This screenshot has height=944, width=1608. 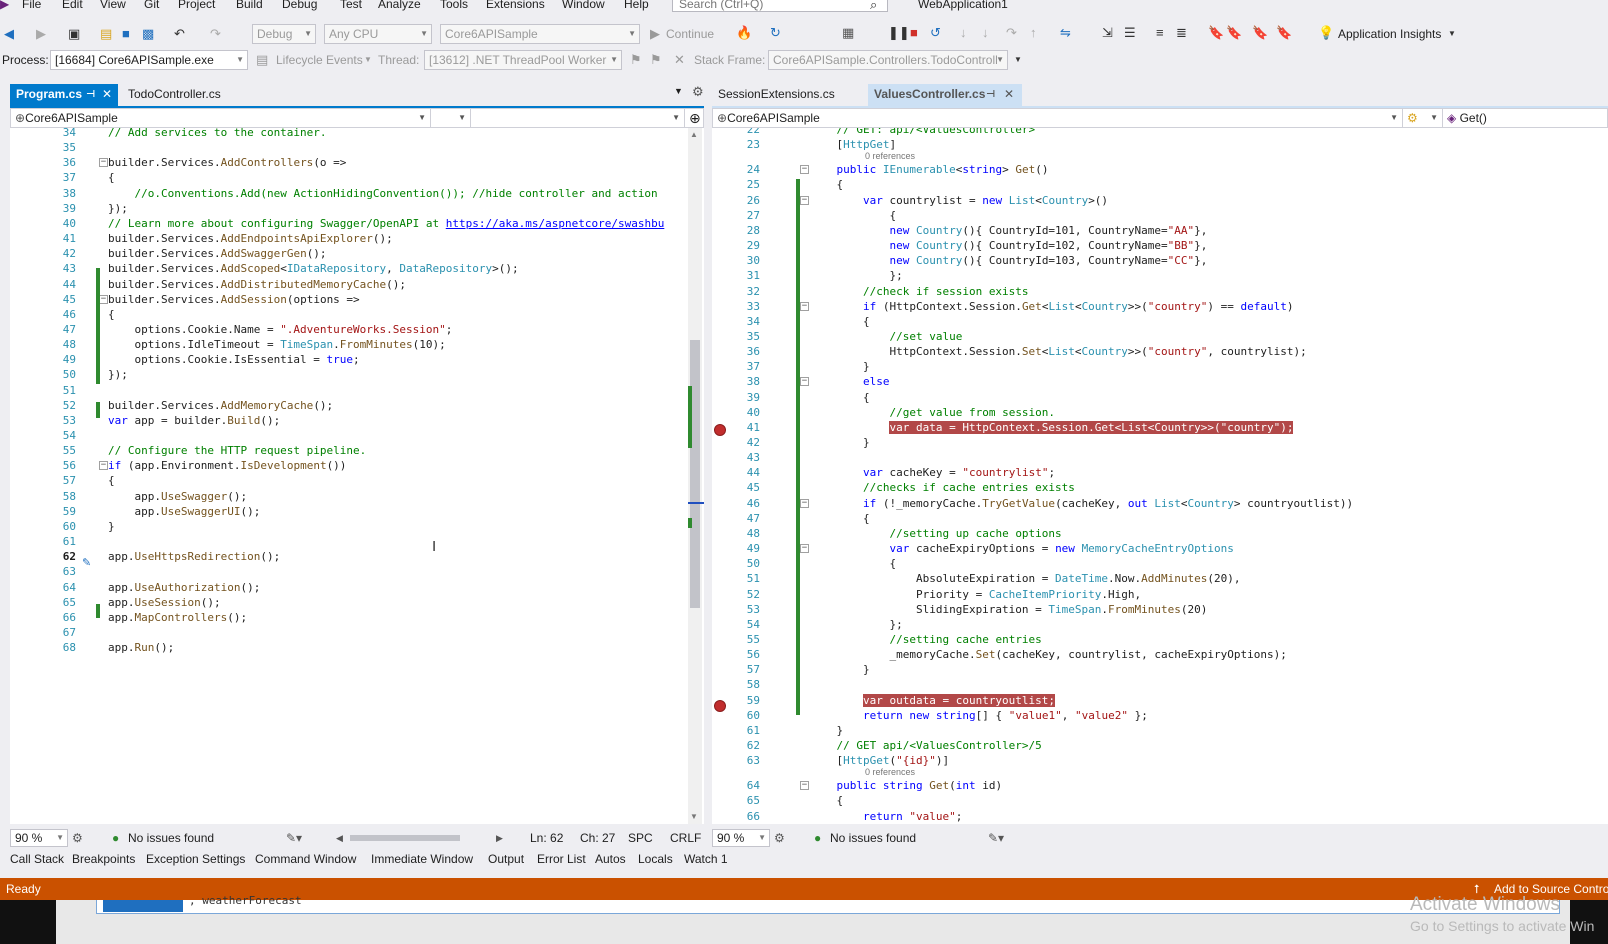 What do you see at coordinates (1160, 33) in the screenshot?
I see `indent-icon: ≡` at bounding box center [1160, 33].